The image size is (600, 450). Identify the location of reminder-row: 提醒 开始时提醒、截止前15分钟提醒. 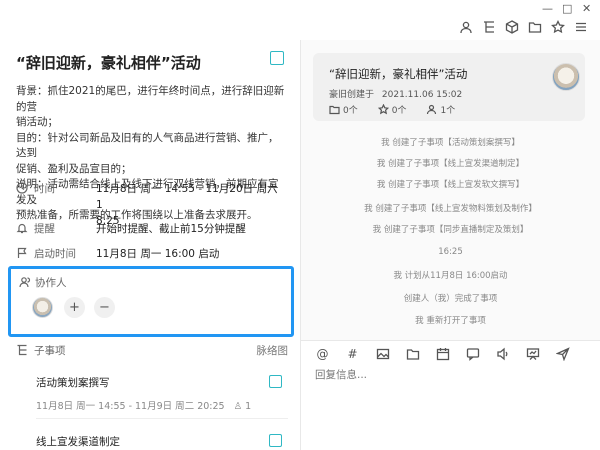
(151, 229).